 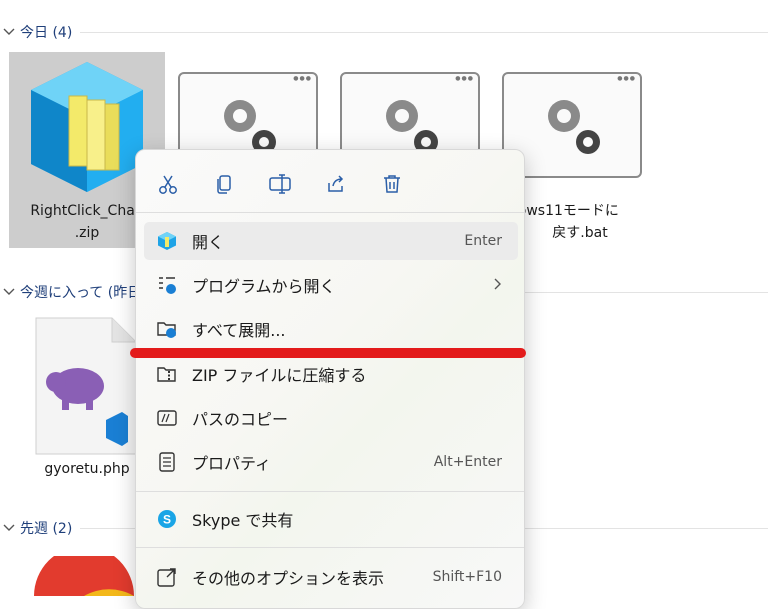 I want to click on file-tile-php: gyoretu.php, so click(x=87, y=397).